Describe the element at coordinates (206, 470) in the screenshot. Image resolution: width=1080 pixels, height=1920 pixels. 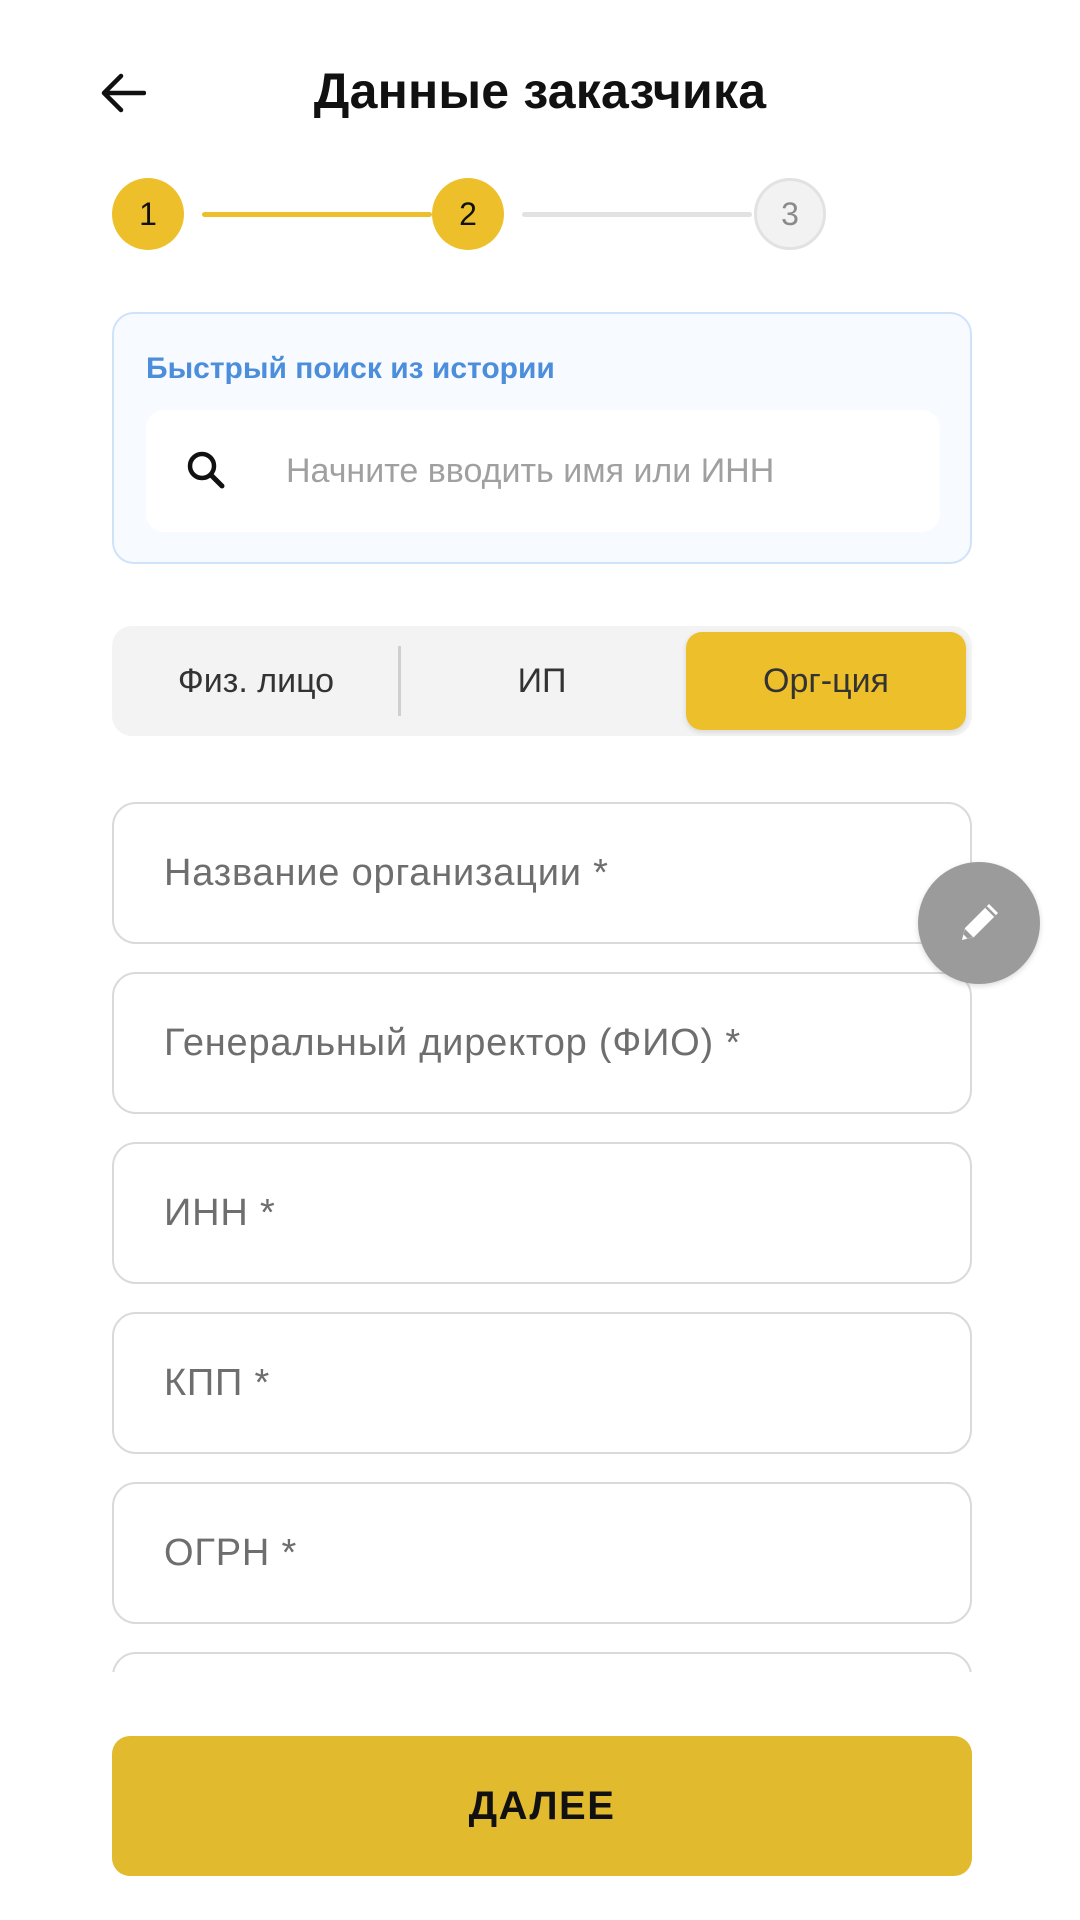
I see `search-icon` at that location.